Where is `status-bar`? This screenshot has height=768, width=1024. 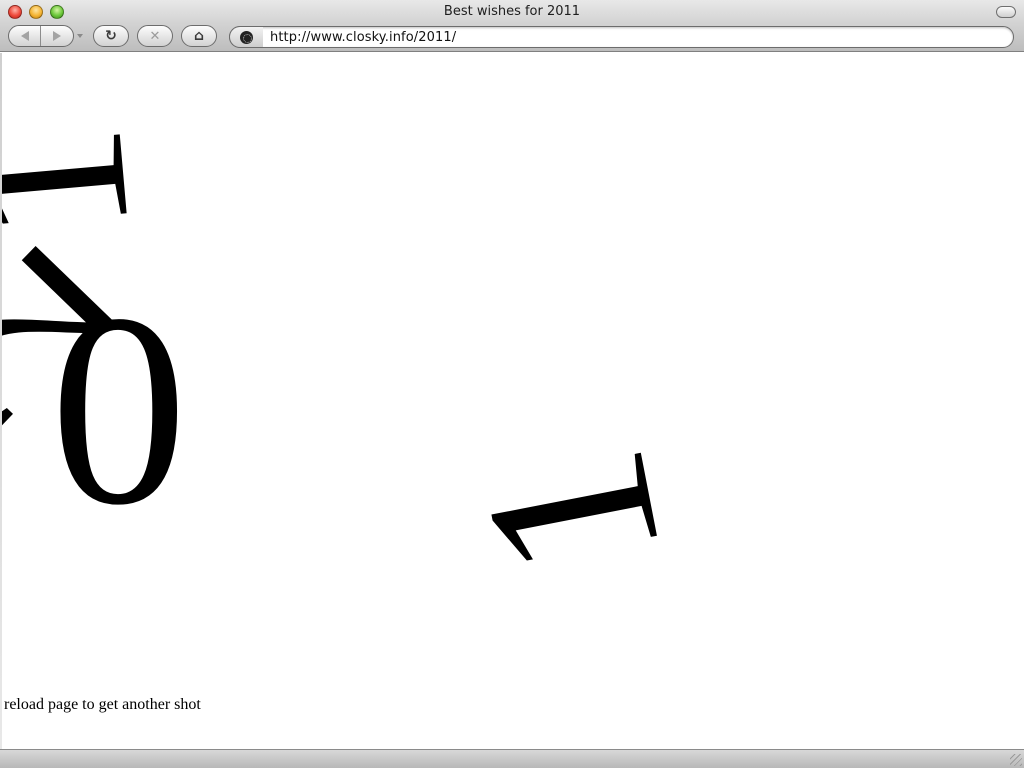 status-bar is located at coordinates (512, 758).